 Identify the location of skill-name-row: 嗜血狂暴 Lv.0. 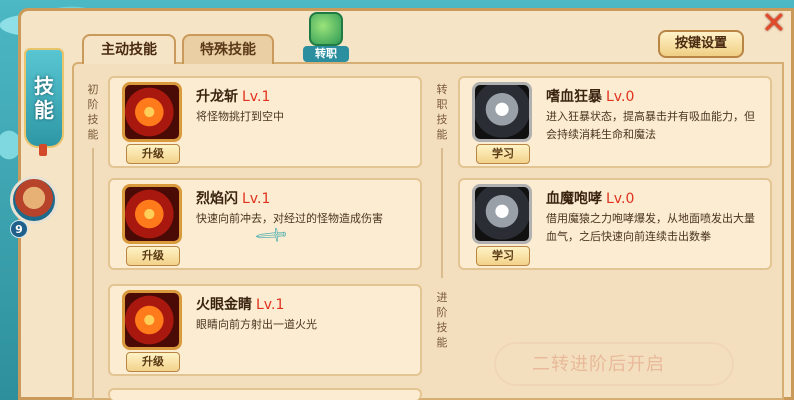
(590, 96).